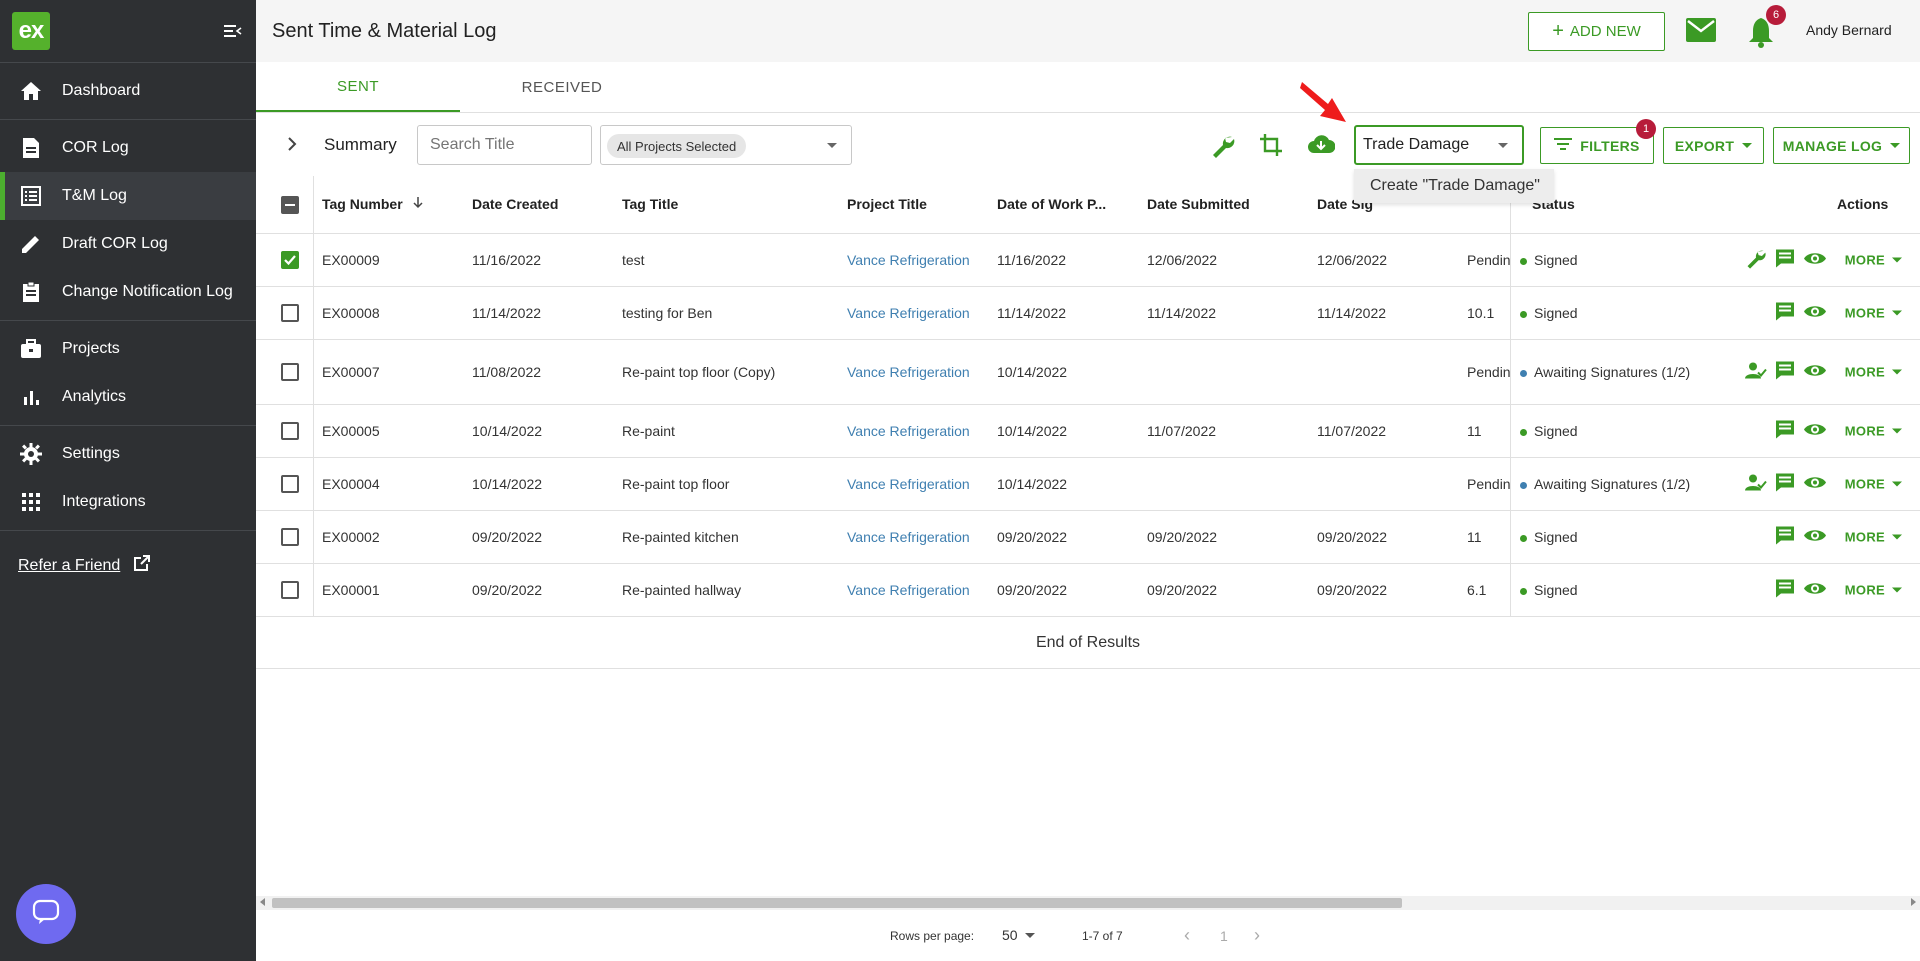 Image resolution: width=1920 pixels, height=961 pixels. What do you see at coordinates (128, 148) in the screenshot?
I see `sidebar-item-cor-log: COR Log` at bounding box center [128, 148].